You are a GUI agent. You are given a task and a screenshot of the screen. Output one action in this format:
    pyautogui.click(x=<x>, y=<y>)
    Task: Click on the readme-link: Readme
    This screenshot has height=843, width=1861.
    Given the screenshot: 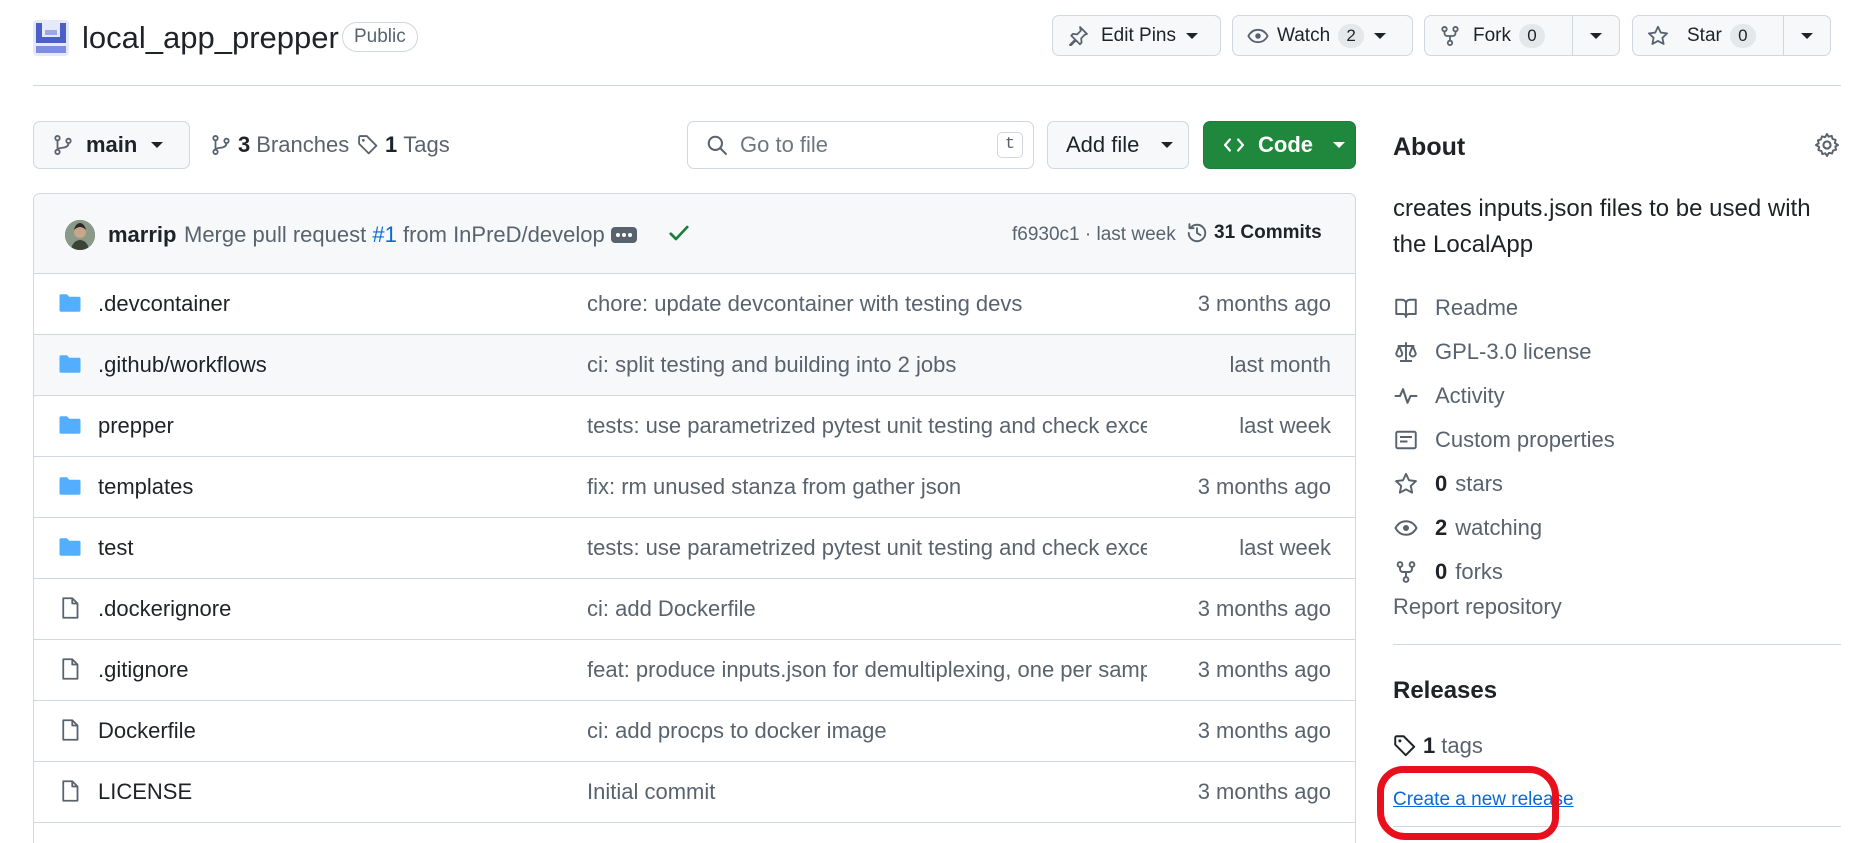 What is the action you would take?
    pyautogui.click(x=1504, y=308)
    